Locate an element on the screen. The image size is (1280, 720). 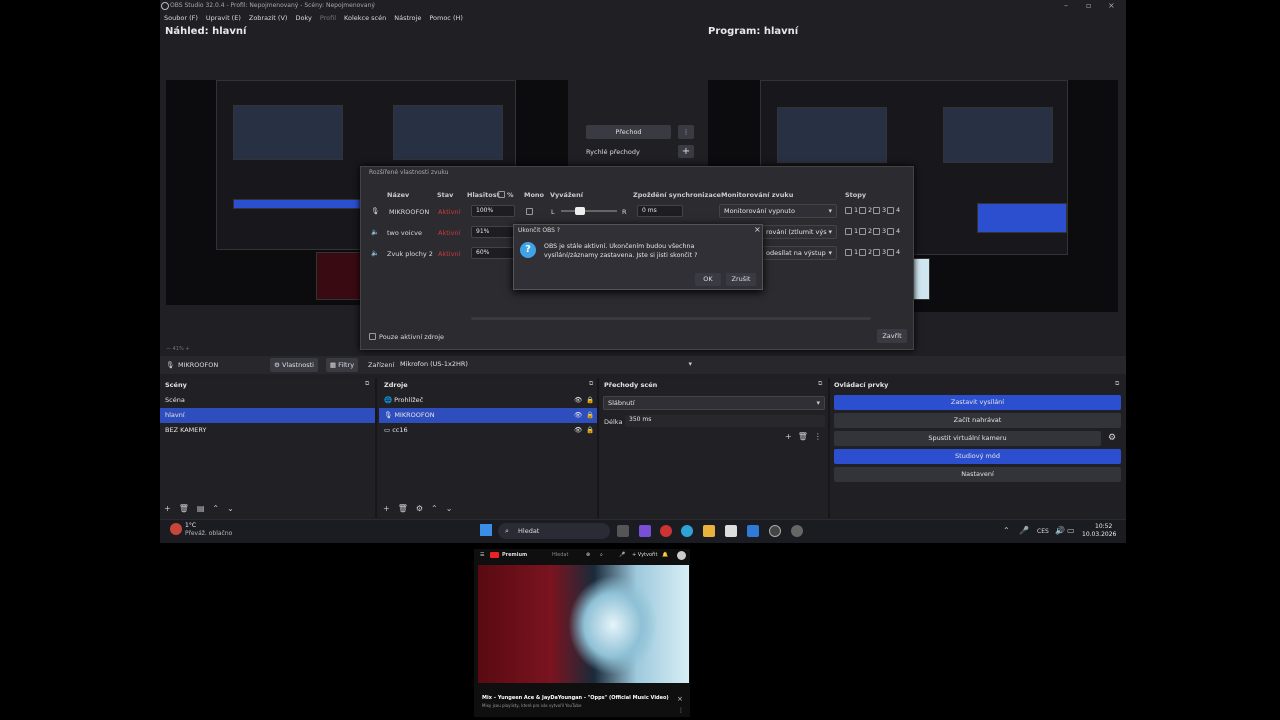
confirm-close-icon: × is located at coordinates (757, 229).